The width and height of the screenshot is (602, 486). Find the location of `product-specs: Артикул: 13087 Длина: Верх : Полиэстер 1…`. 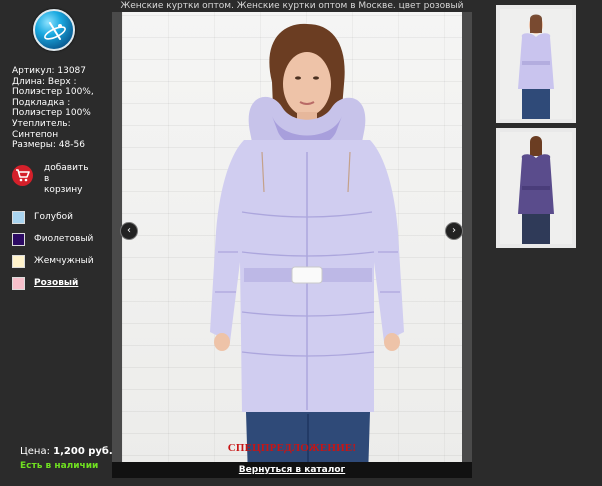

product-specs: Артикул: 13087 Длина: Верх : Полиэстер 1… is located at coordinates (62, 108).